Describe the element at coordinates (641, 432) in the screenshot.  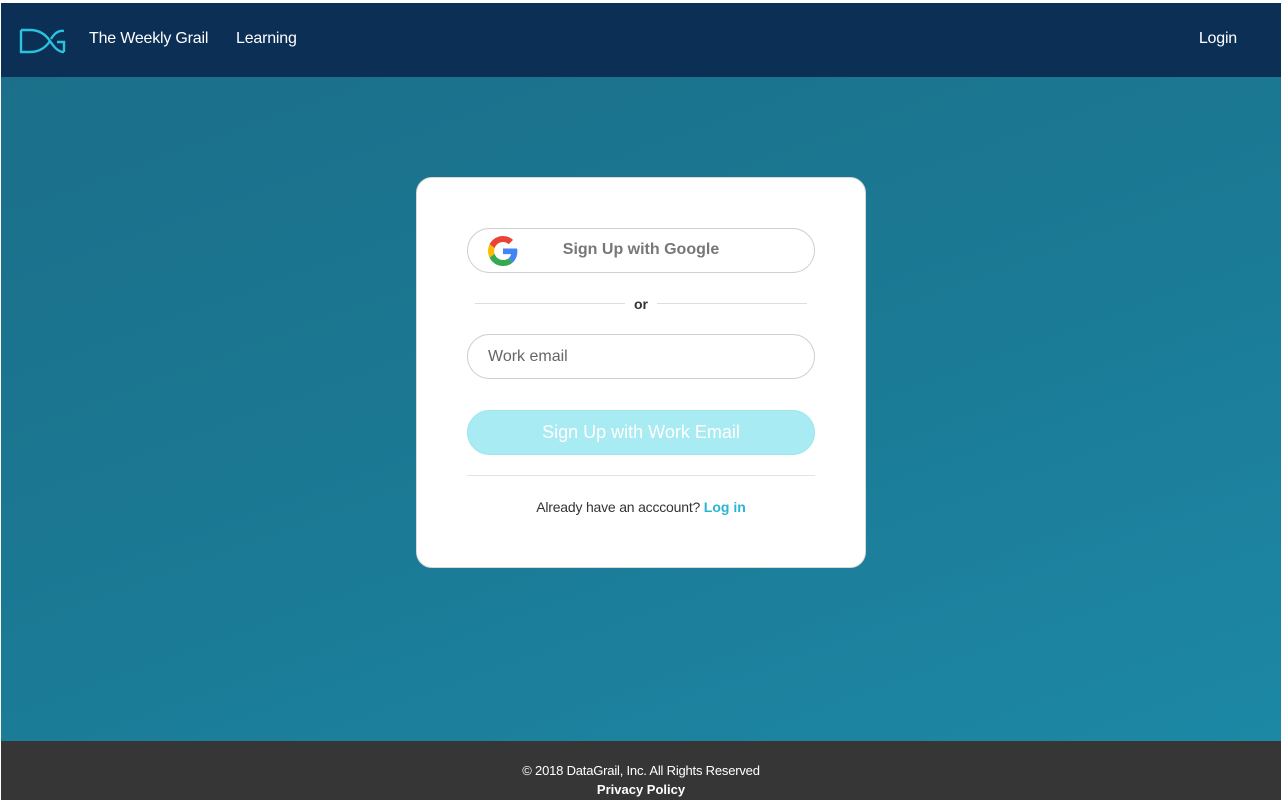
I see `work-email-signup-button: Sign Up with Work Email` at that location.